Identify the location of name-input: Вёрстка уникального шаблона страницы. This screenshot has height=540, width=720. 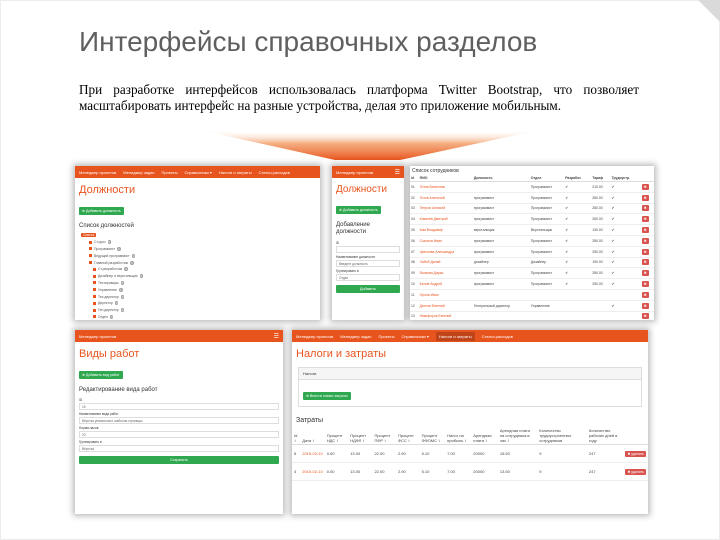
(179, 420).